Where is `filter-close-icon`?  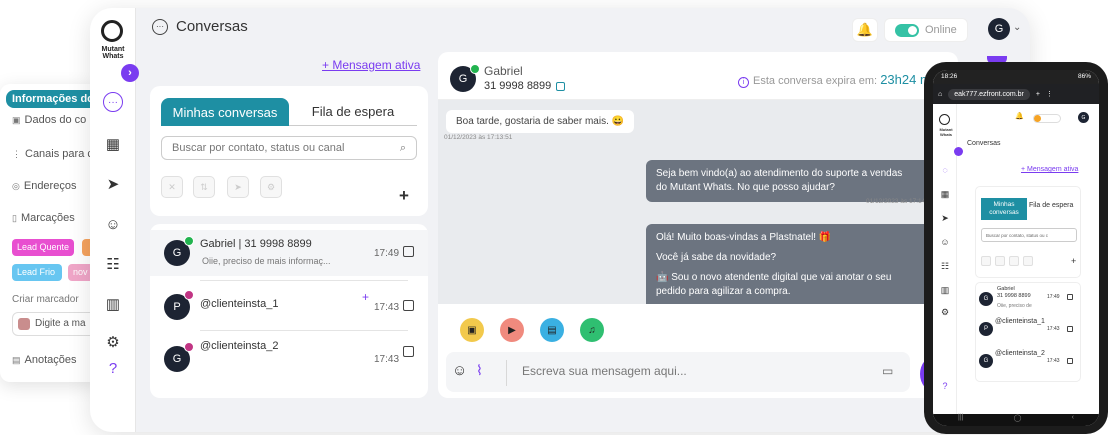
filter-close-icon is located at coordinates (986, 261).